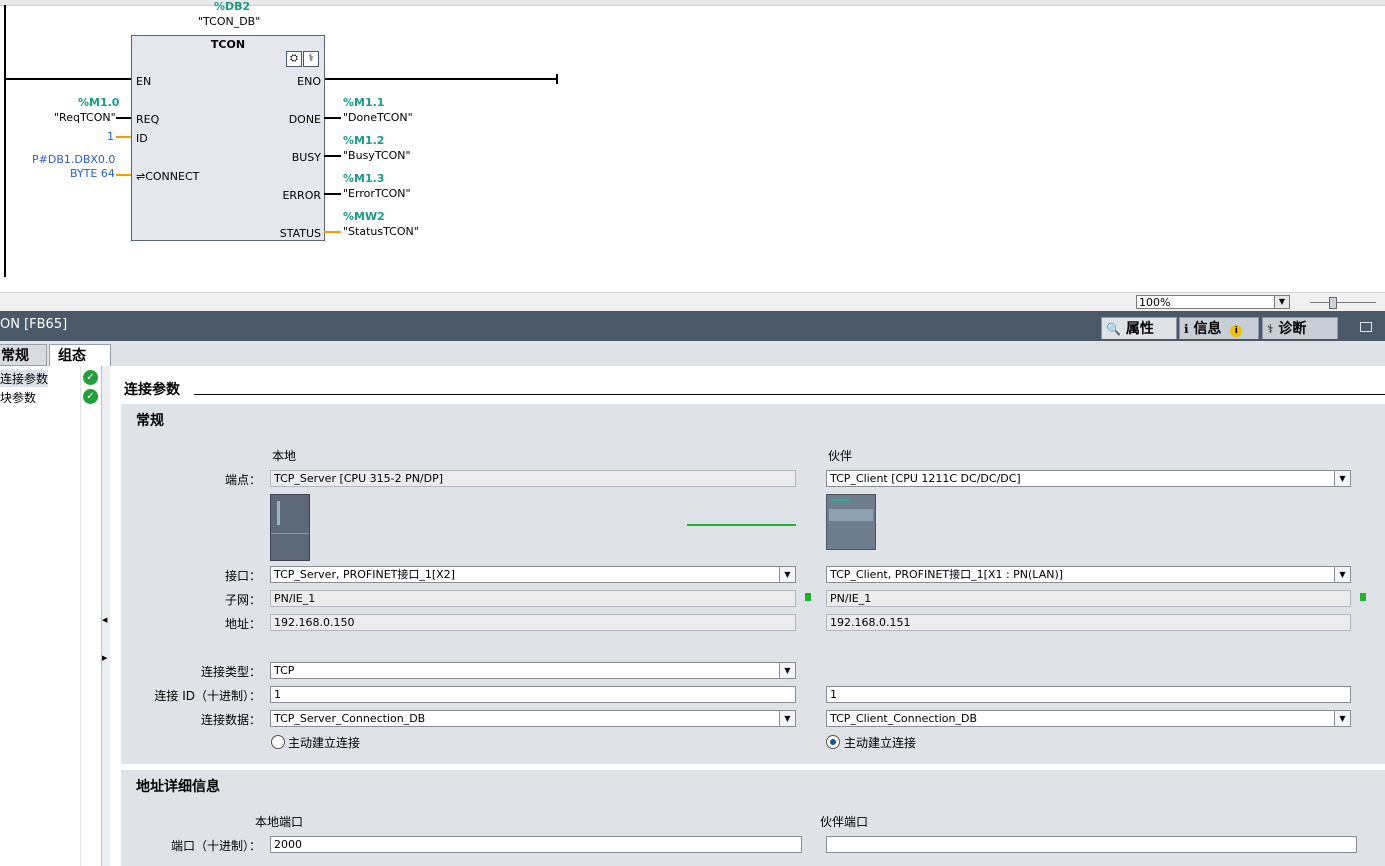 The height and width of the screenshot is (866, 1385). Describe the element at coordinates (533, 718) in the screenshot. I see `local-conn-data-select: TCP_Server_Connection_DB ▼` at that location.